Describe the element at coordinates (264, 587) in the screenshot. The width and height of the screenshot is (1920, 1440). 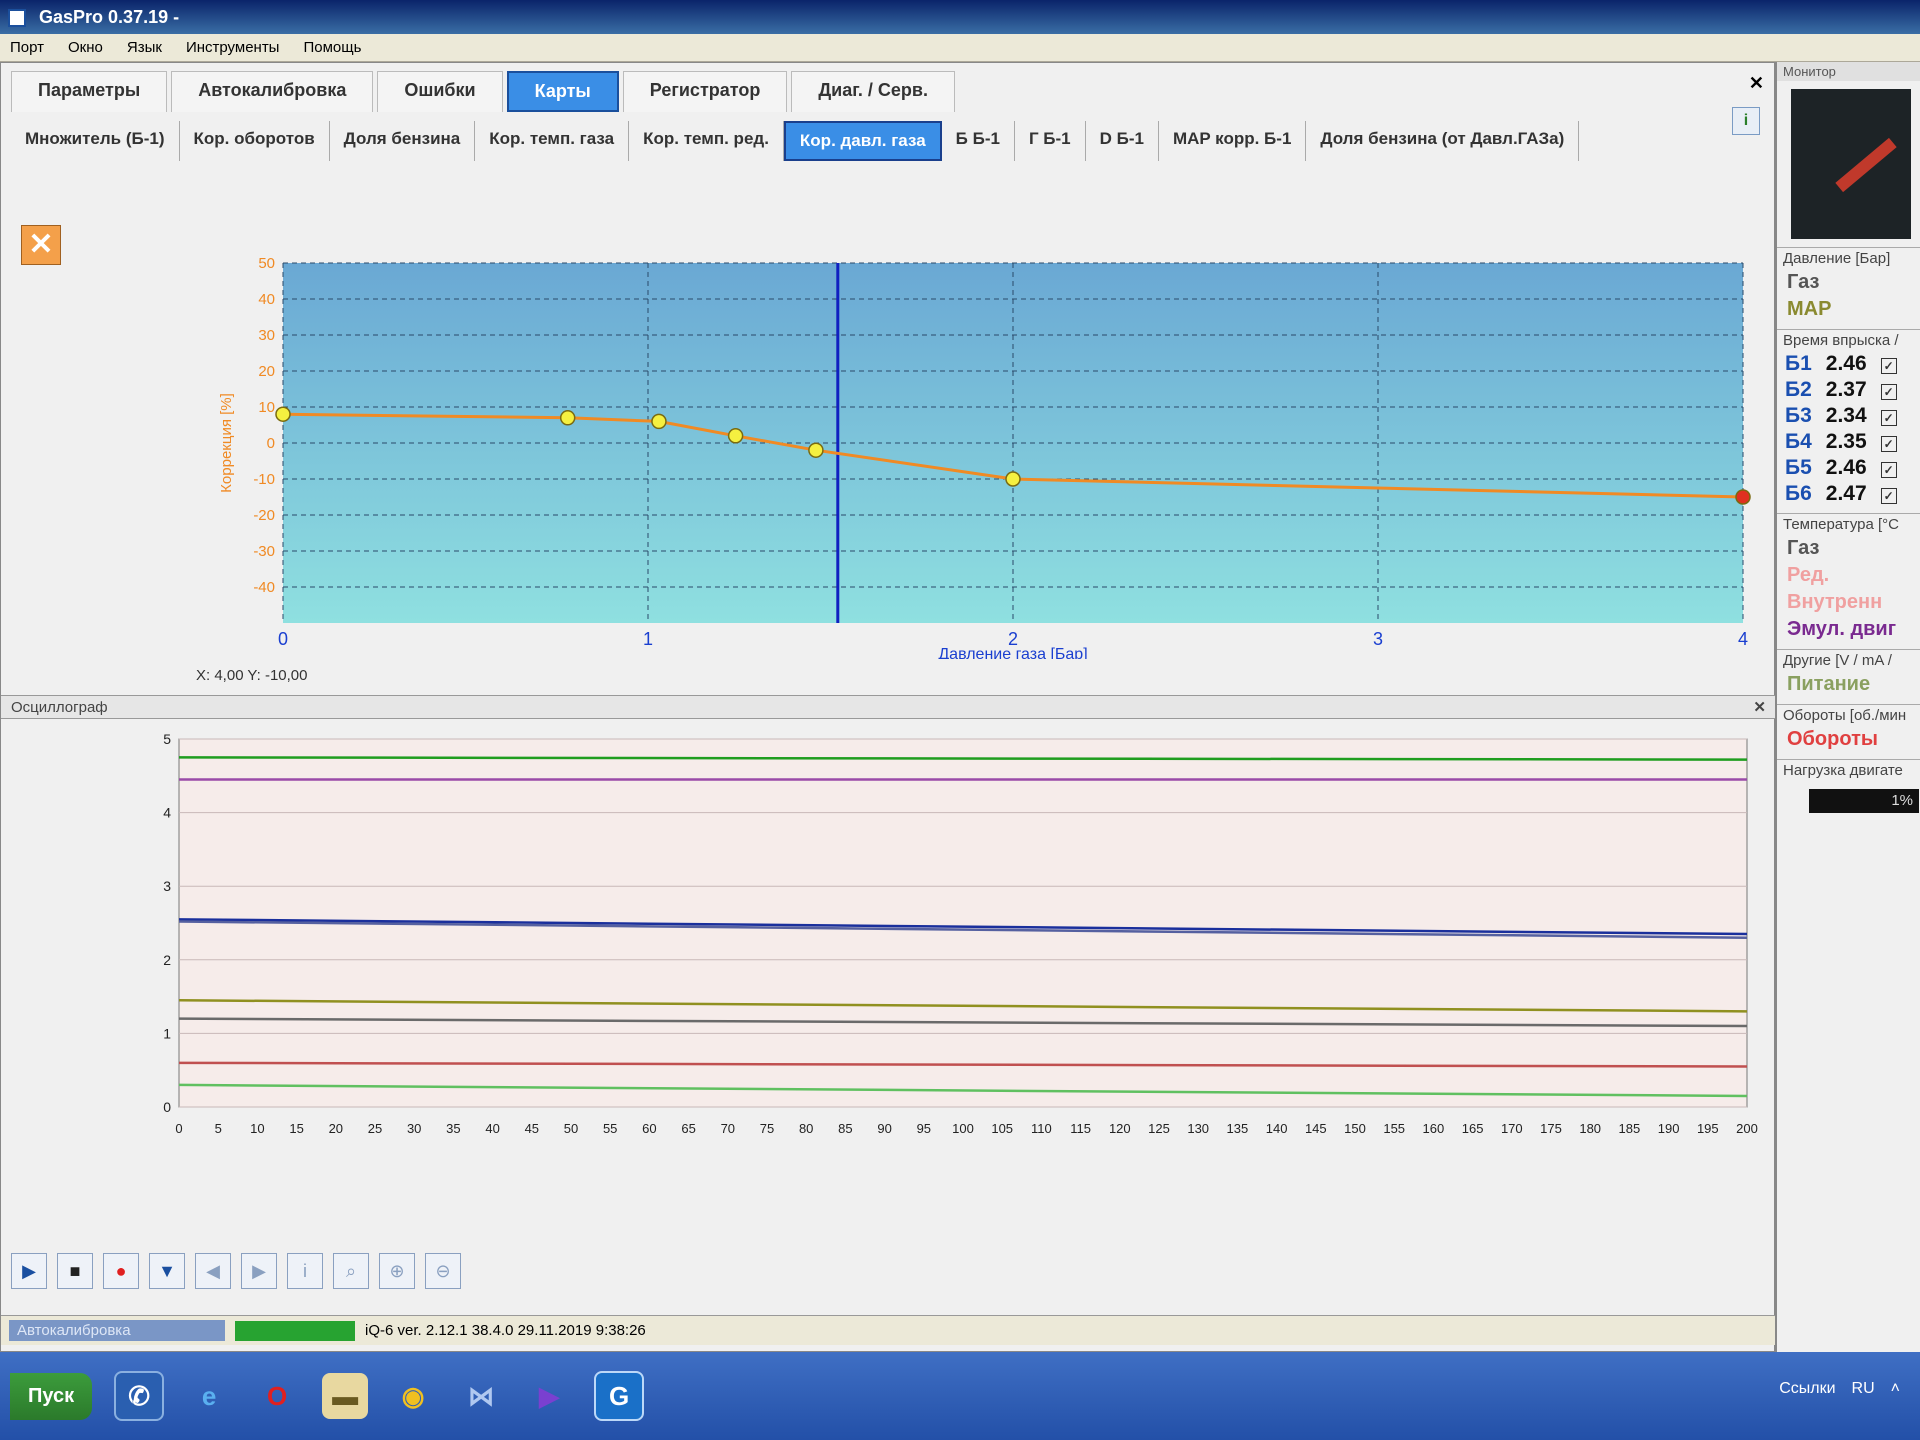
I see `y-tick-label: -40` at that location.